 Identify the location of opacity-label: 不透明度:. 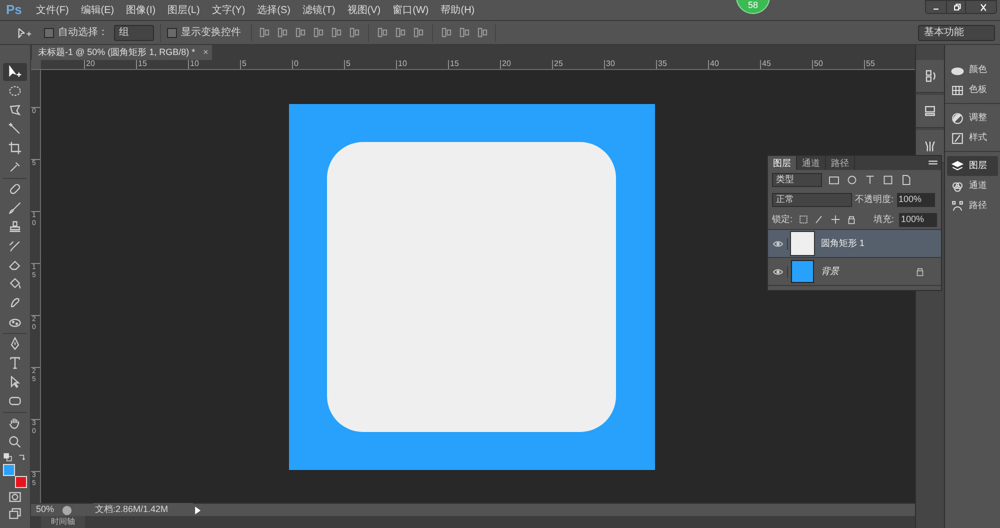
(874, 199).